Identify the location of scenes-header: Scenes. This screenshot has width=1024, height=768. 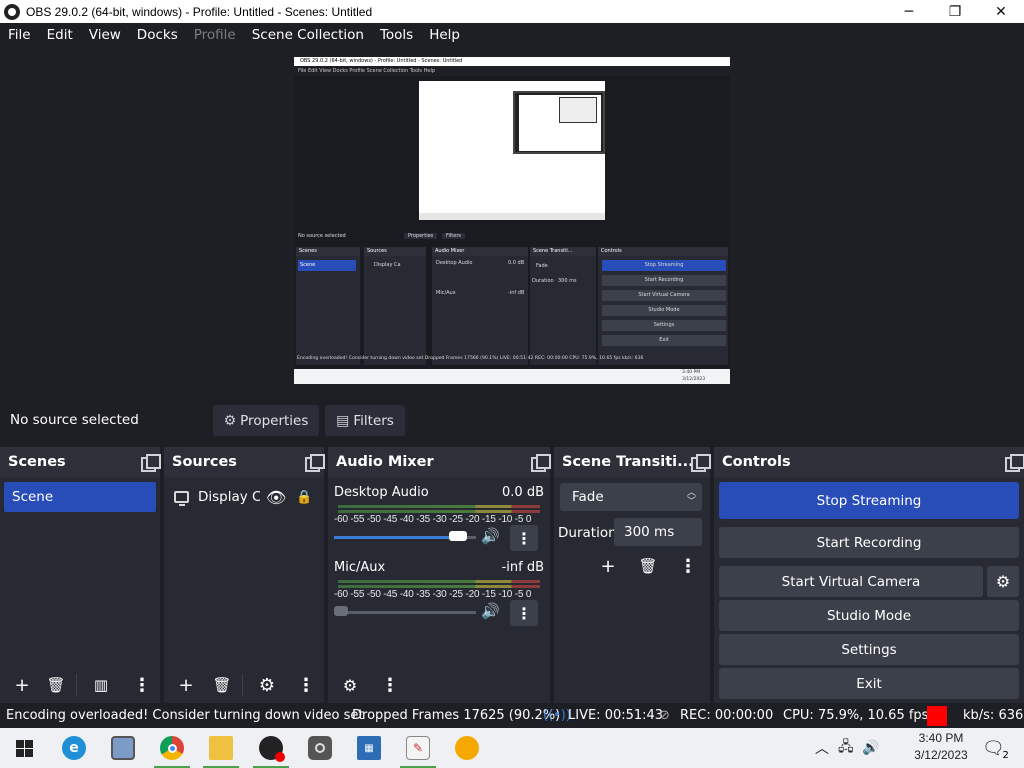
(80, 462).